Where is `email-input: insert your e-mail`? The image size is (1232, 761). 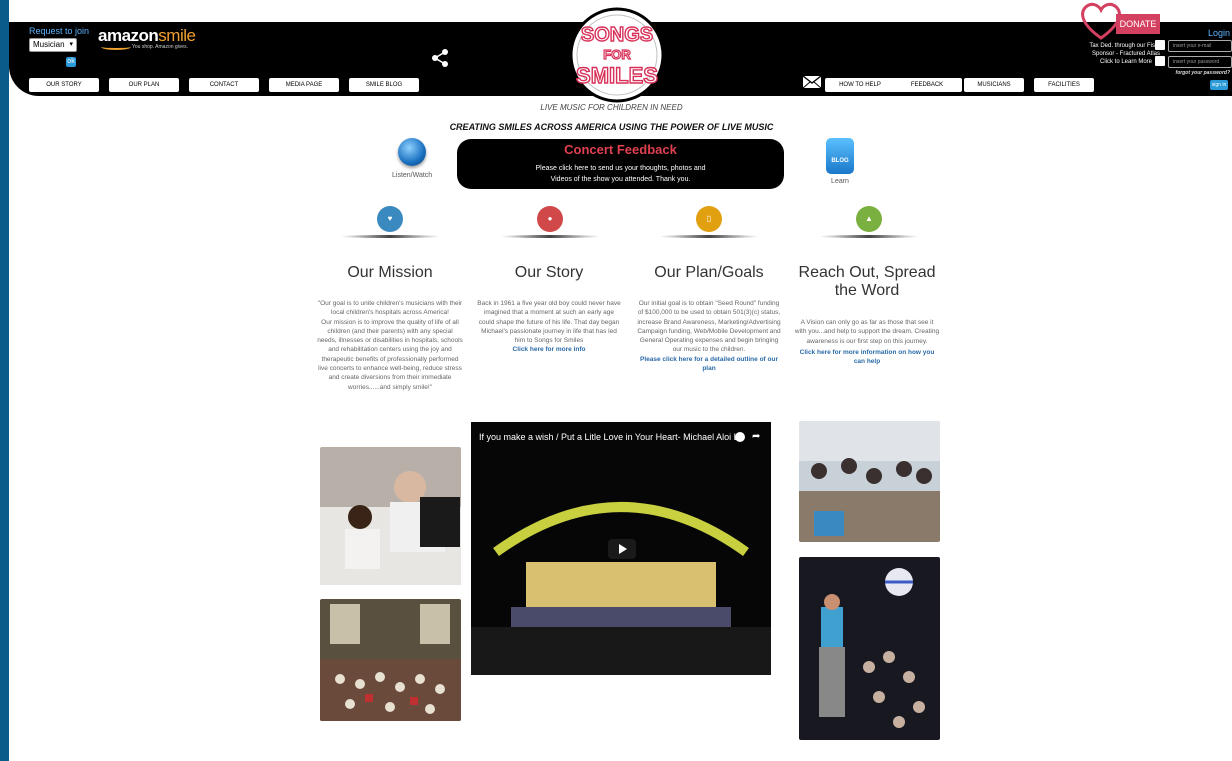
email-input: insert your e-mail is located at coordinates (1200, 46).